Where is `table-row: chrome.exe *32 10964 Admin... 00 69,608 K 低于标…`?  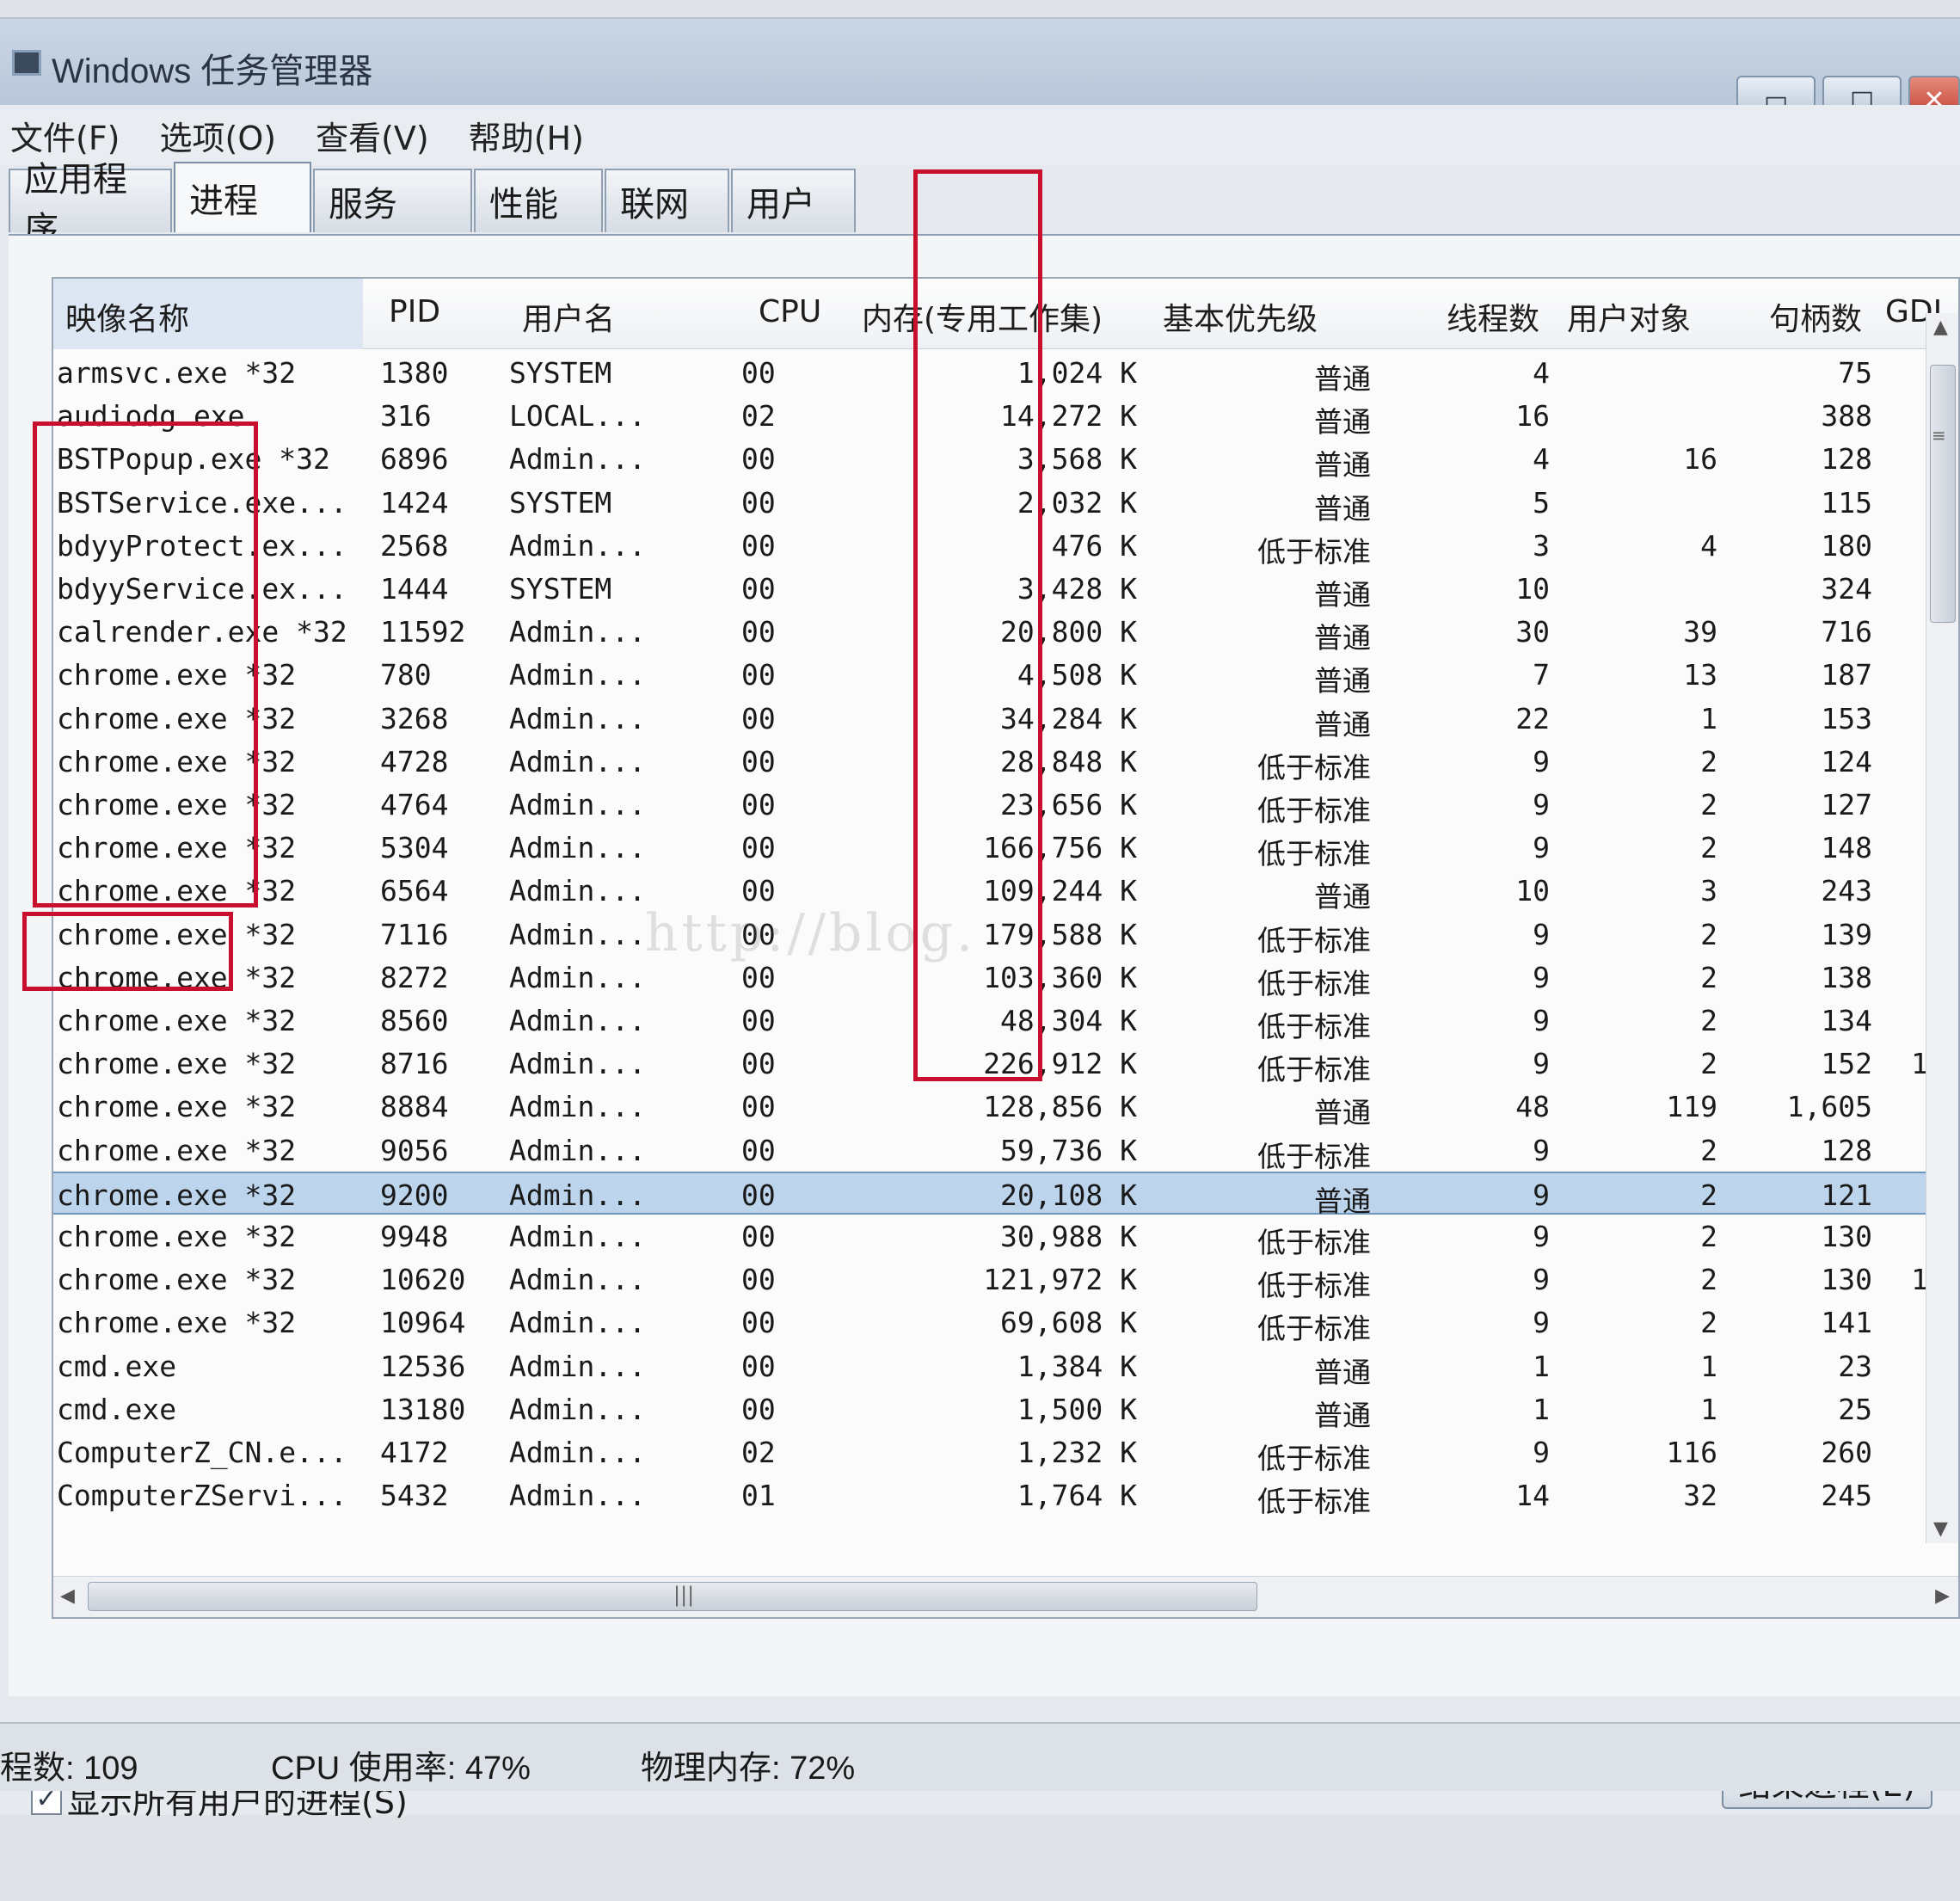 table-row: chrome.exe *32 10964 Admin... 00 69,608 K 低于标… is located at coordinates (990, 1323).